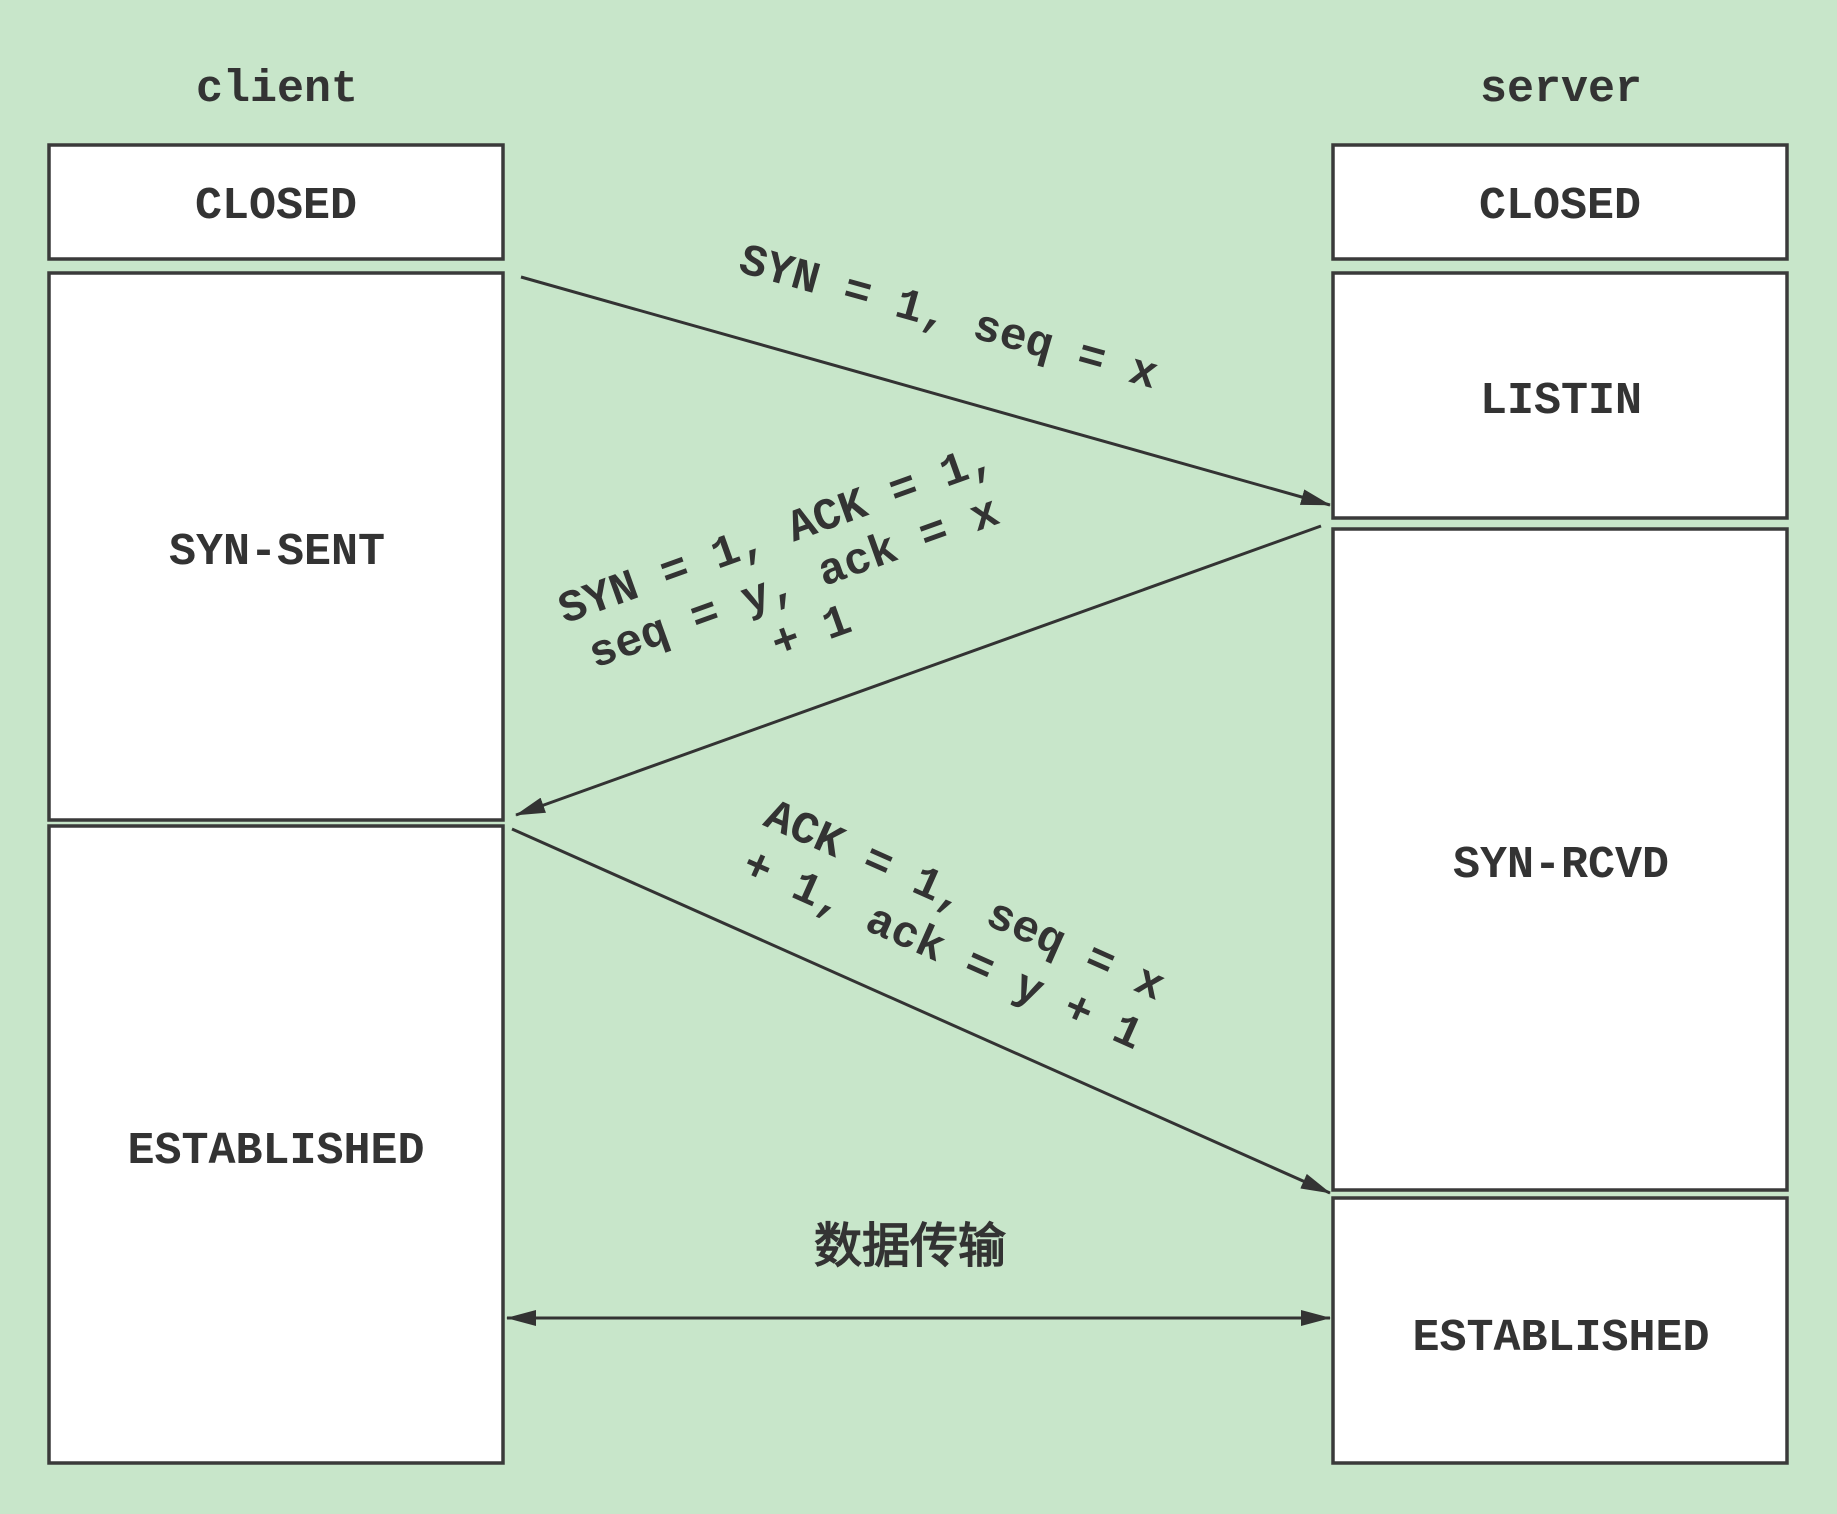  I want to click on syn-label-line-1: SYN = 1, seq = x, so click(948, 319).